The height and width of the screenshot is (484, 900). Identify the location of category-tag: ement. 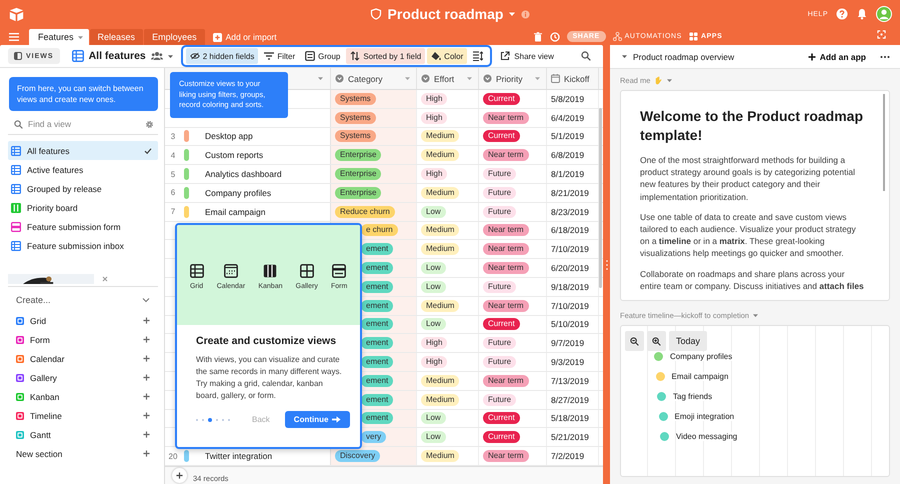
(377, 400).